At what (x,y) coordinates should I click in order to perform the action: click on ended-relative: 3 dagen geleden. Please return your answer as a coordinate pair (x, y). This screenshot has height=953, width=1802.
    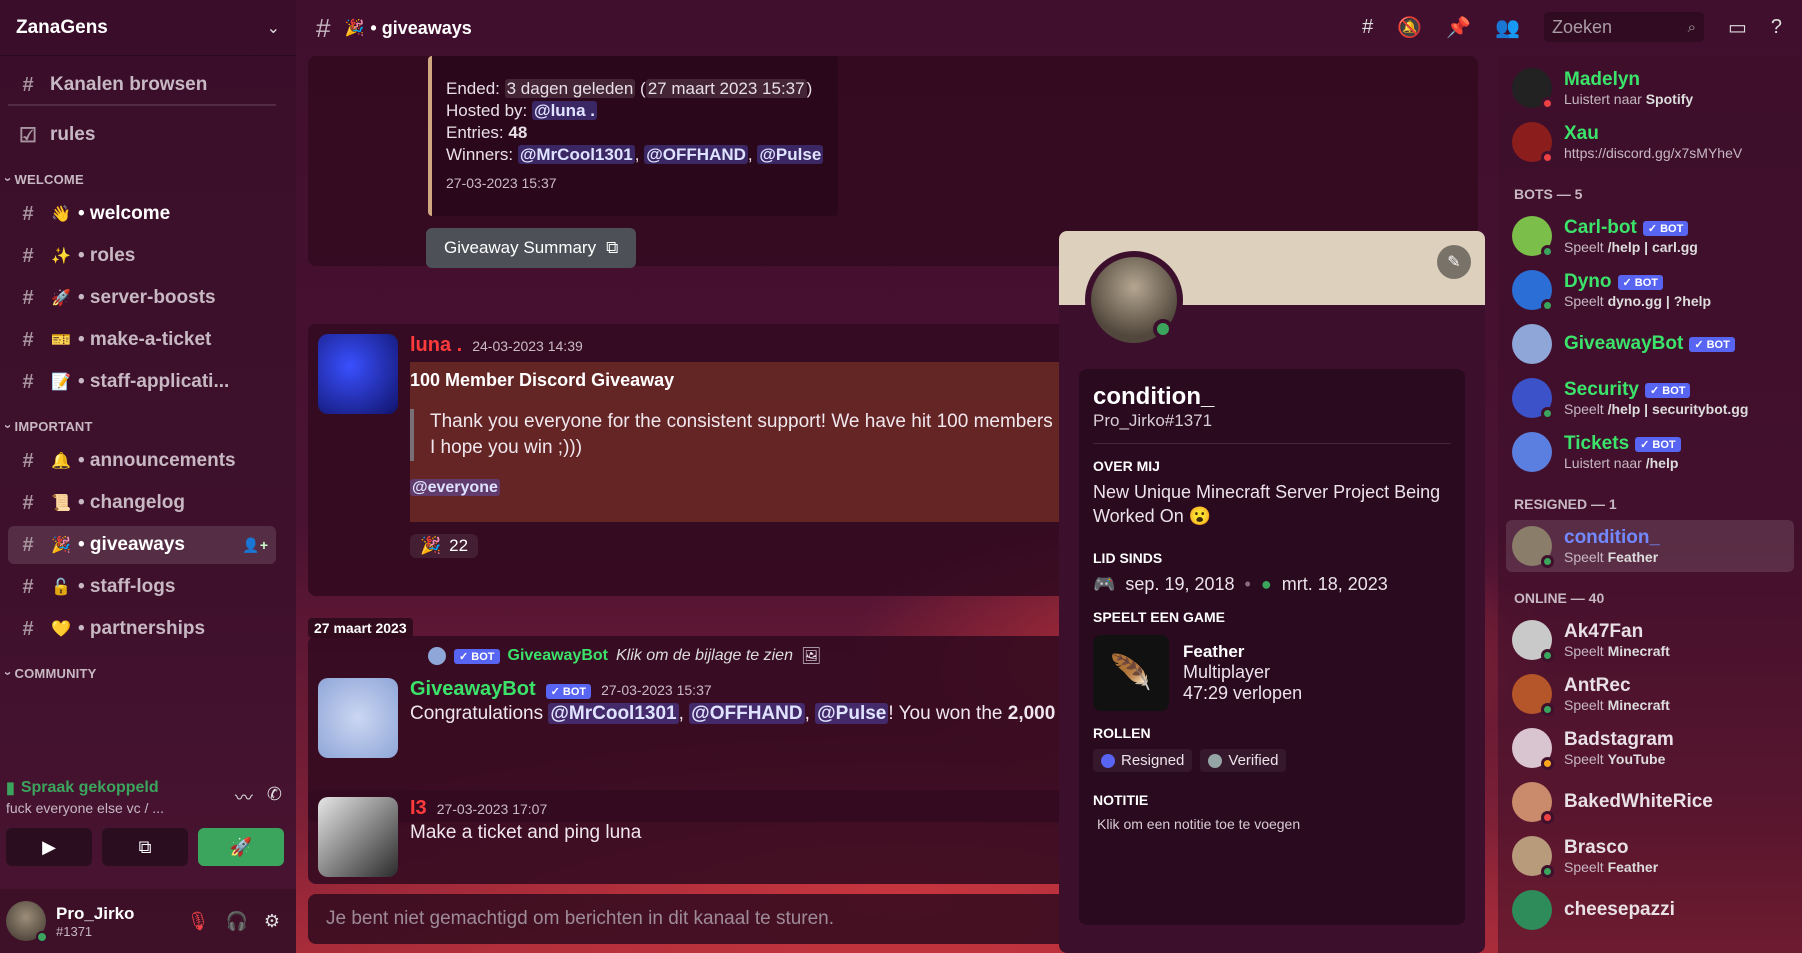
    Looking at the image, I should click on (570, 88).